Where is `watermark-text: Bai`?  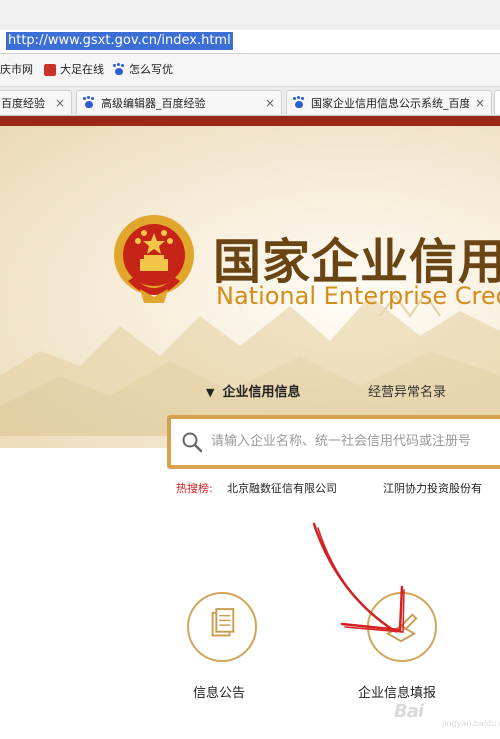
watermark-text: Bai is located at coordinates (409, 711).